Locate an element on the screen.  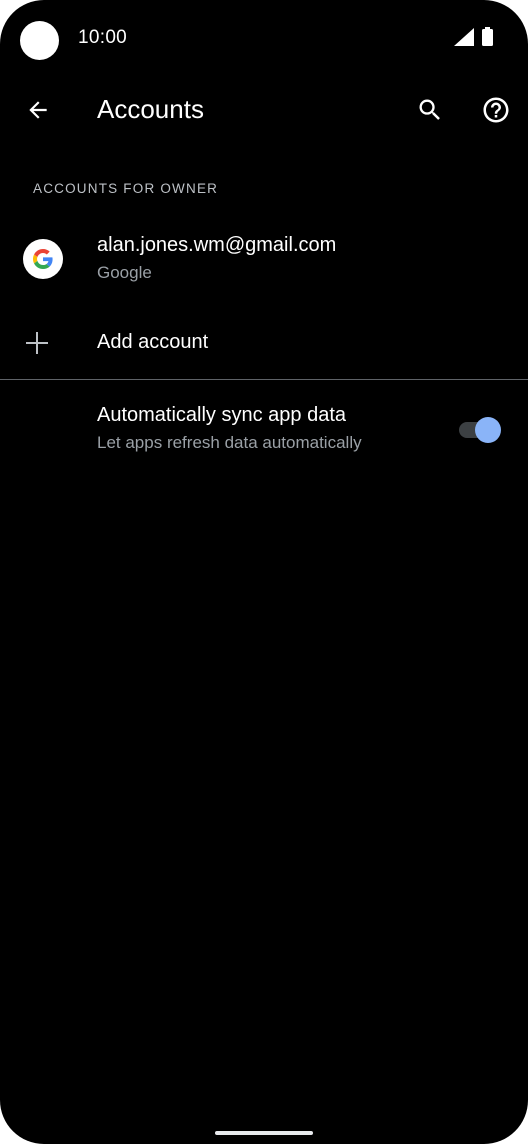
auto-sync-title: Automatically sync app data is located at coordinates (222, 415).